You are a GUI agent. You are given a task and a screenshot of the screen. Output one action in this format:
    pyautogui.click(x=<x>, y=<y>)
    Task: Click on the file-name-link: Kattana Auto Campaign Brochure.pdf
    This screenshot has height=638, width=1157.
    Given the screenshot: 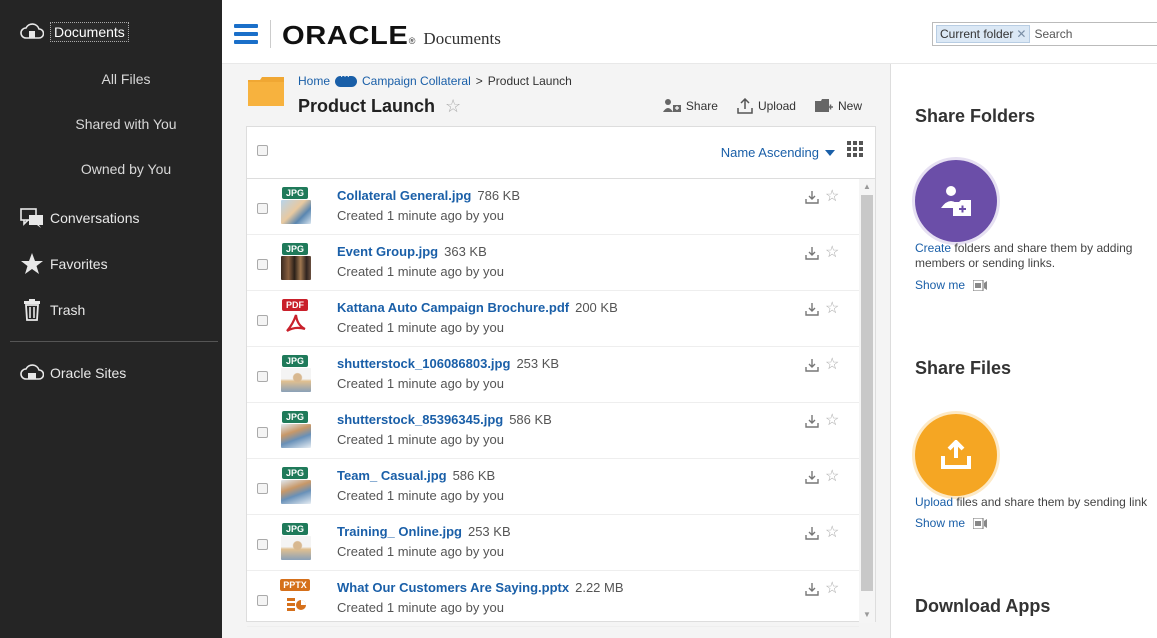 What is the action you would take?
    pyautogui.click(x=453, y=307)
    